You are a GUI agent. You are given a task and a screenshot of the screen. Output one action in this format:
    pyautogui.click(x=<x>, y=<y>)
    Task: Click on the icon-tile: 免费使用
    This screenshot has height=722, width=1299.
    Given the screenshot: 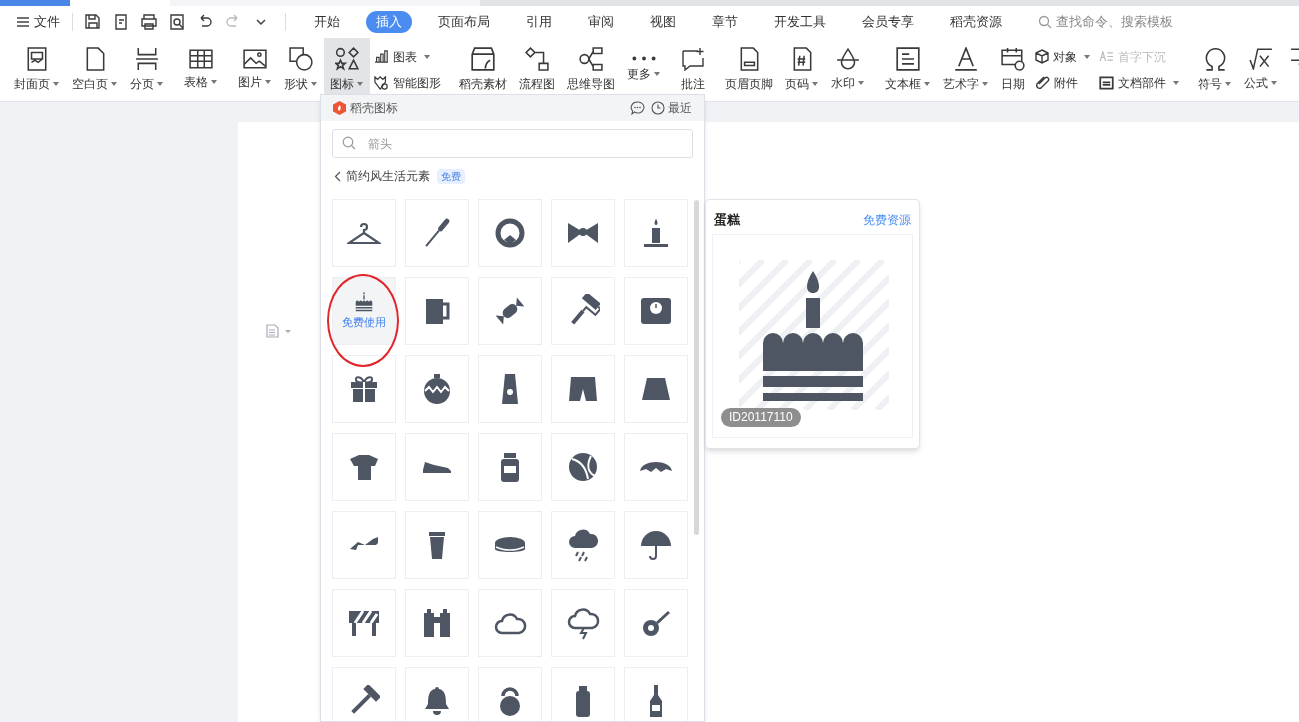 What is the action you would take?
    pyautogui.click(x=364, y=311)
    